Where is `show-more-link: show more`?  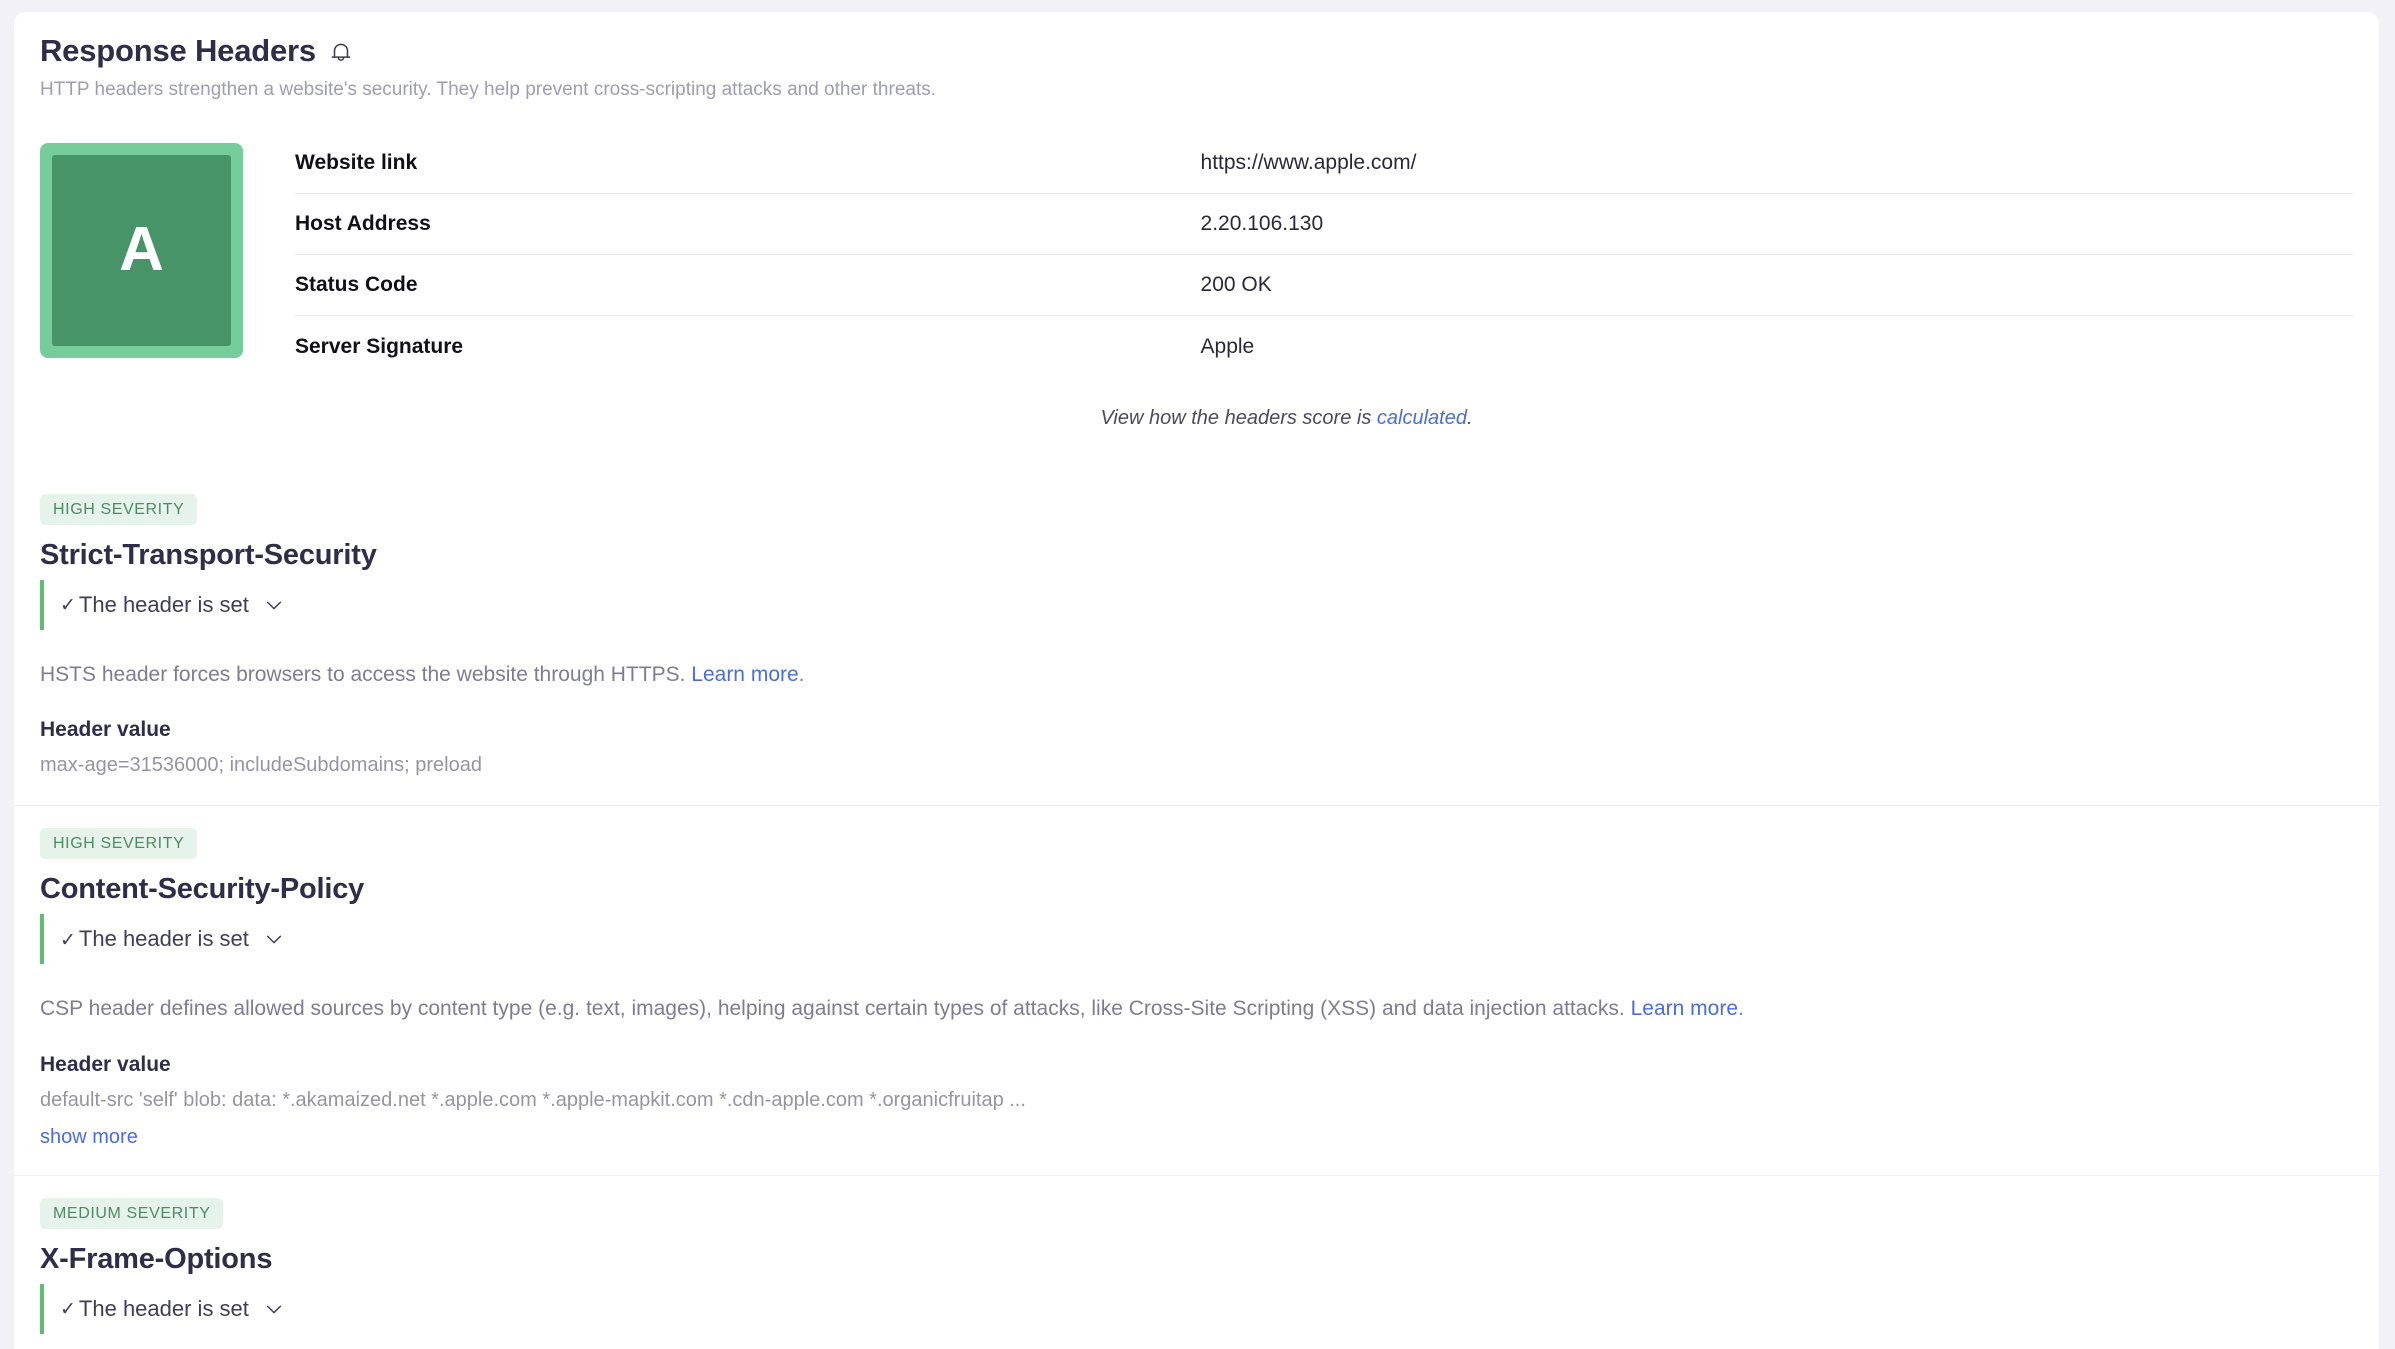 show-more-link: show more is located at coordinates (89, 1137).